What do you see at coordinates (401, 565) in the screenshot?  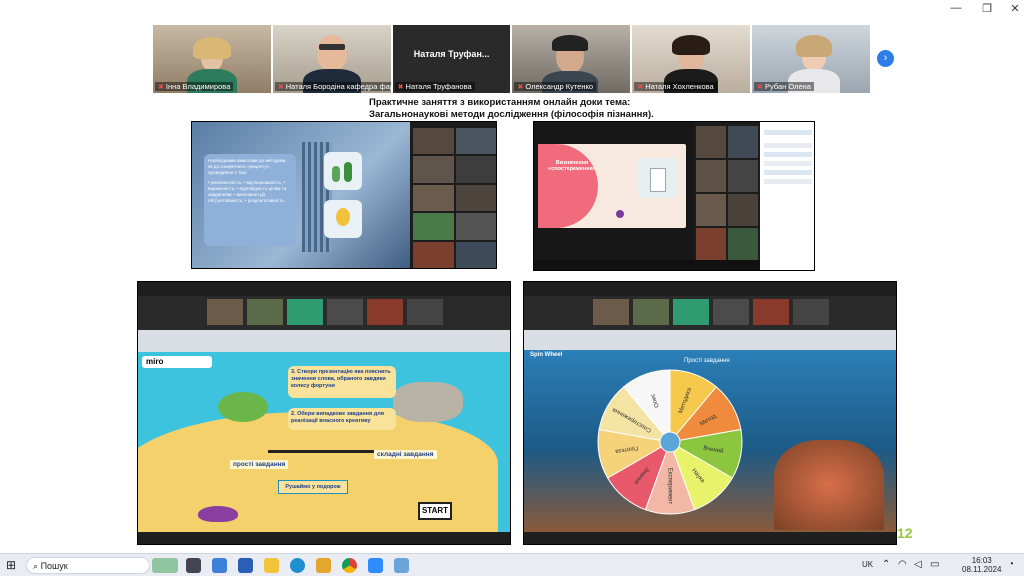 I see `app-icon` at bounding box center [401, 565].